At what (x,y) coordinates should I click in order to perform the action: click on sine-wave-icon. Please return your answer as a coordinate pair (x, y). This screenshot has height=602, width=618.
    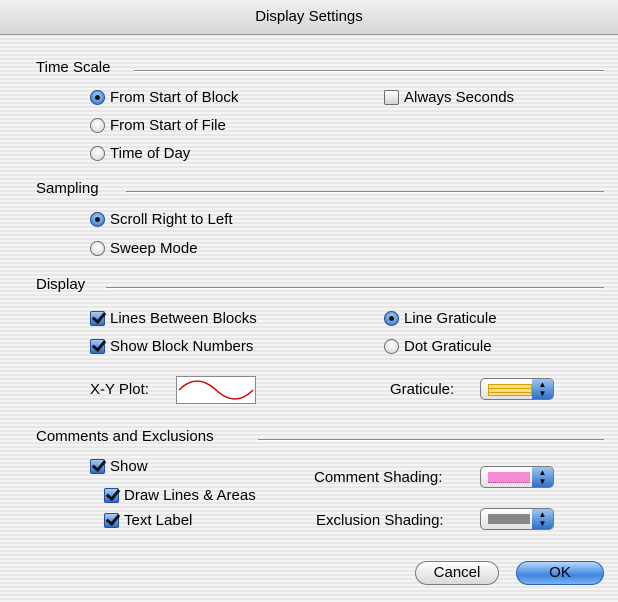
    Looking at the image, I should click on (216, 390).